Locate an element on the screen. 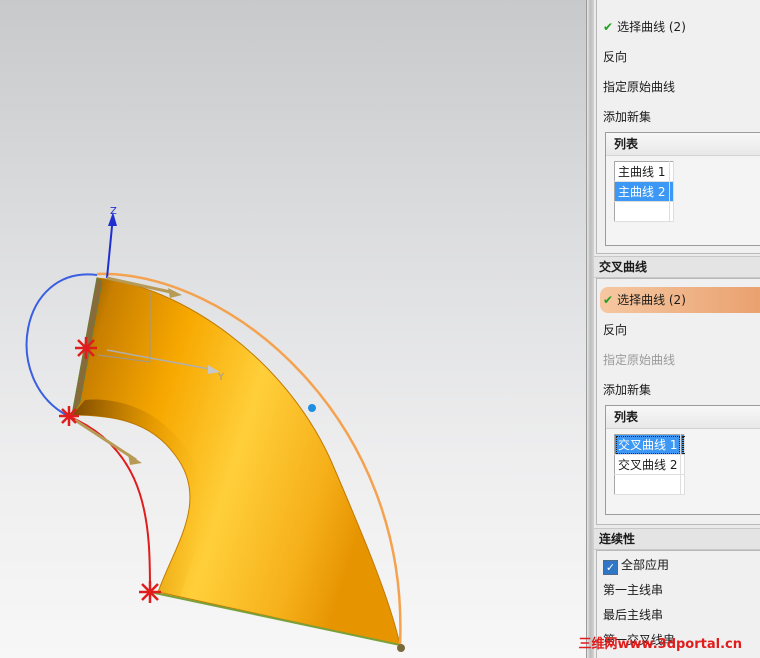  list-item-label: 交叉曲线 2 is located at coordinates (647, 464).